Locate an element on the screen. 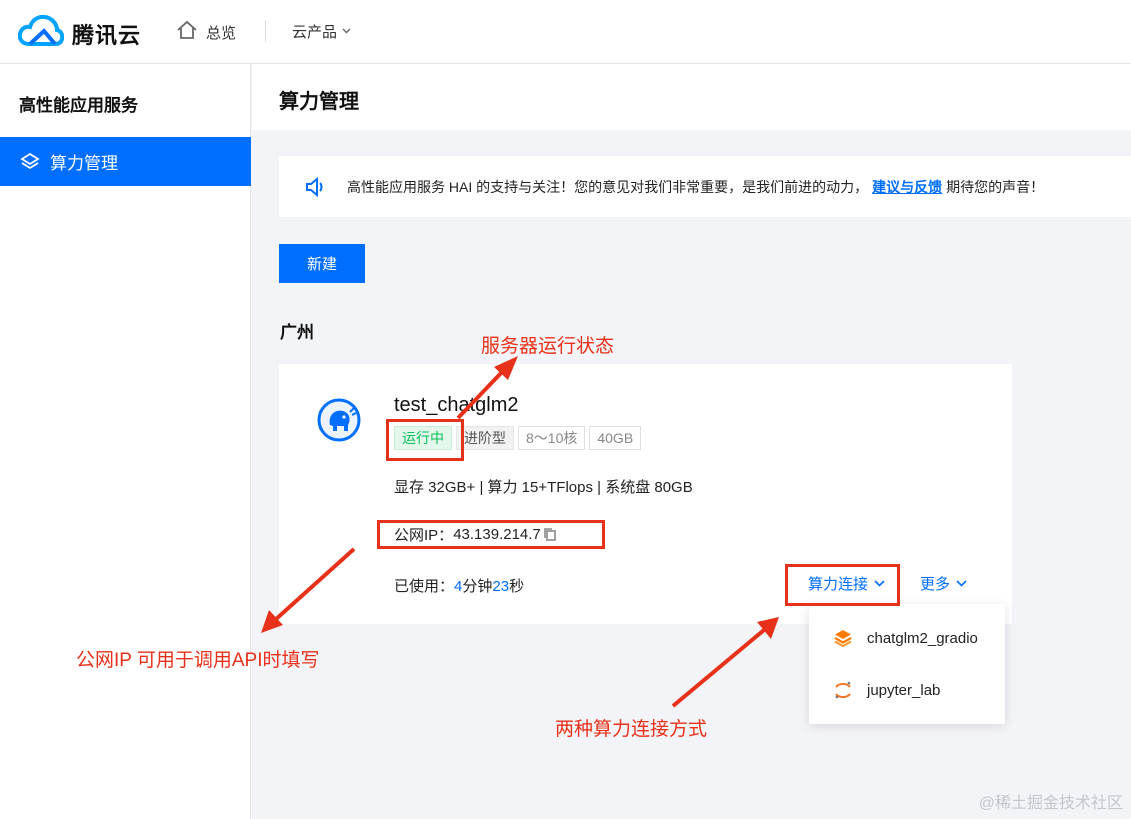 The height and width of the screenshot is (819, 1131). page-header: 算力管理 is located at coordinates (691, 97).